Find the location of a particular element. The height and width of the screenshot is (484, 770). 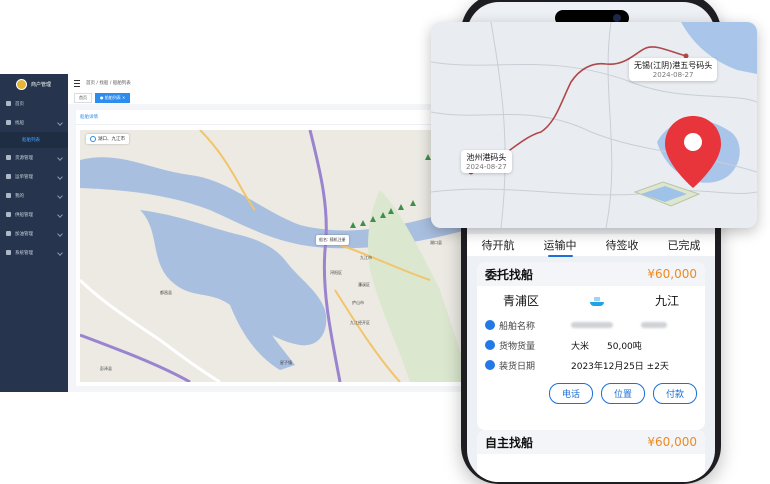

map-label: 濂溪区 is located at coordinates (364, 284).